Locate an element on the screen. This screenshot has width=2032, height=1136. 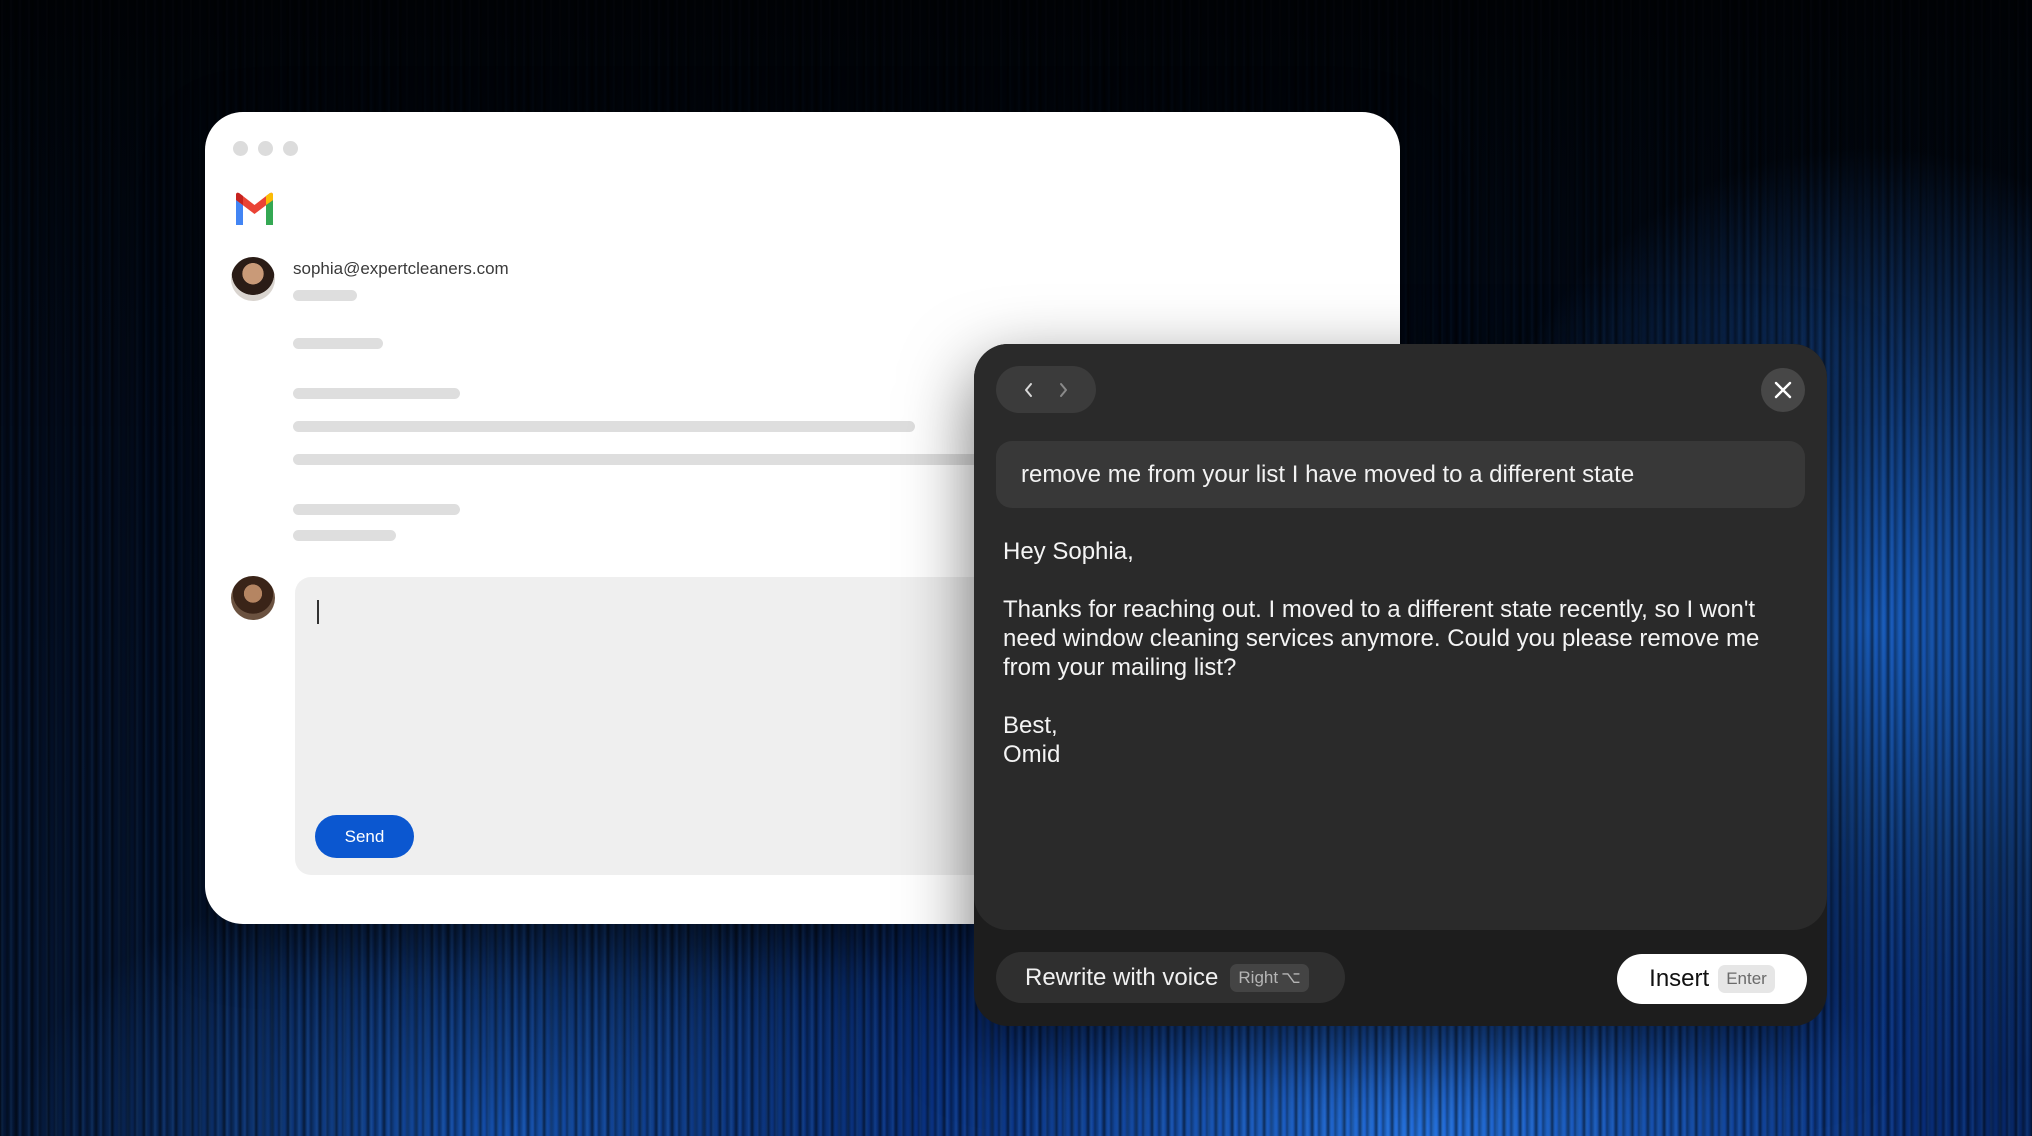
window-controls is located at coordinates (265, 148).